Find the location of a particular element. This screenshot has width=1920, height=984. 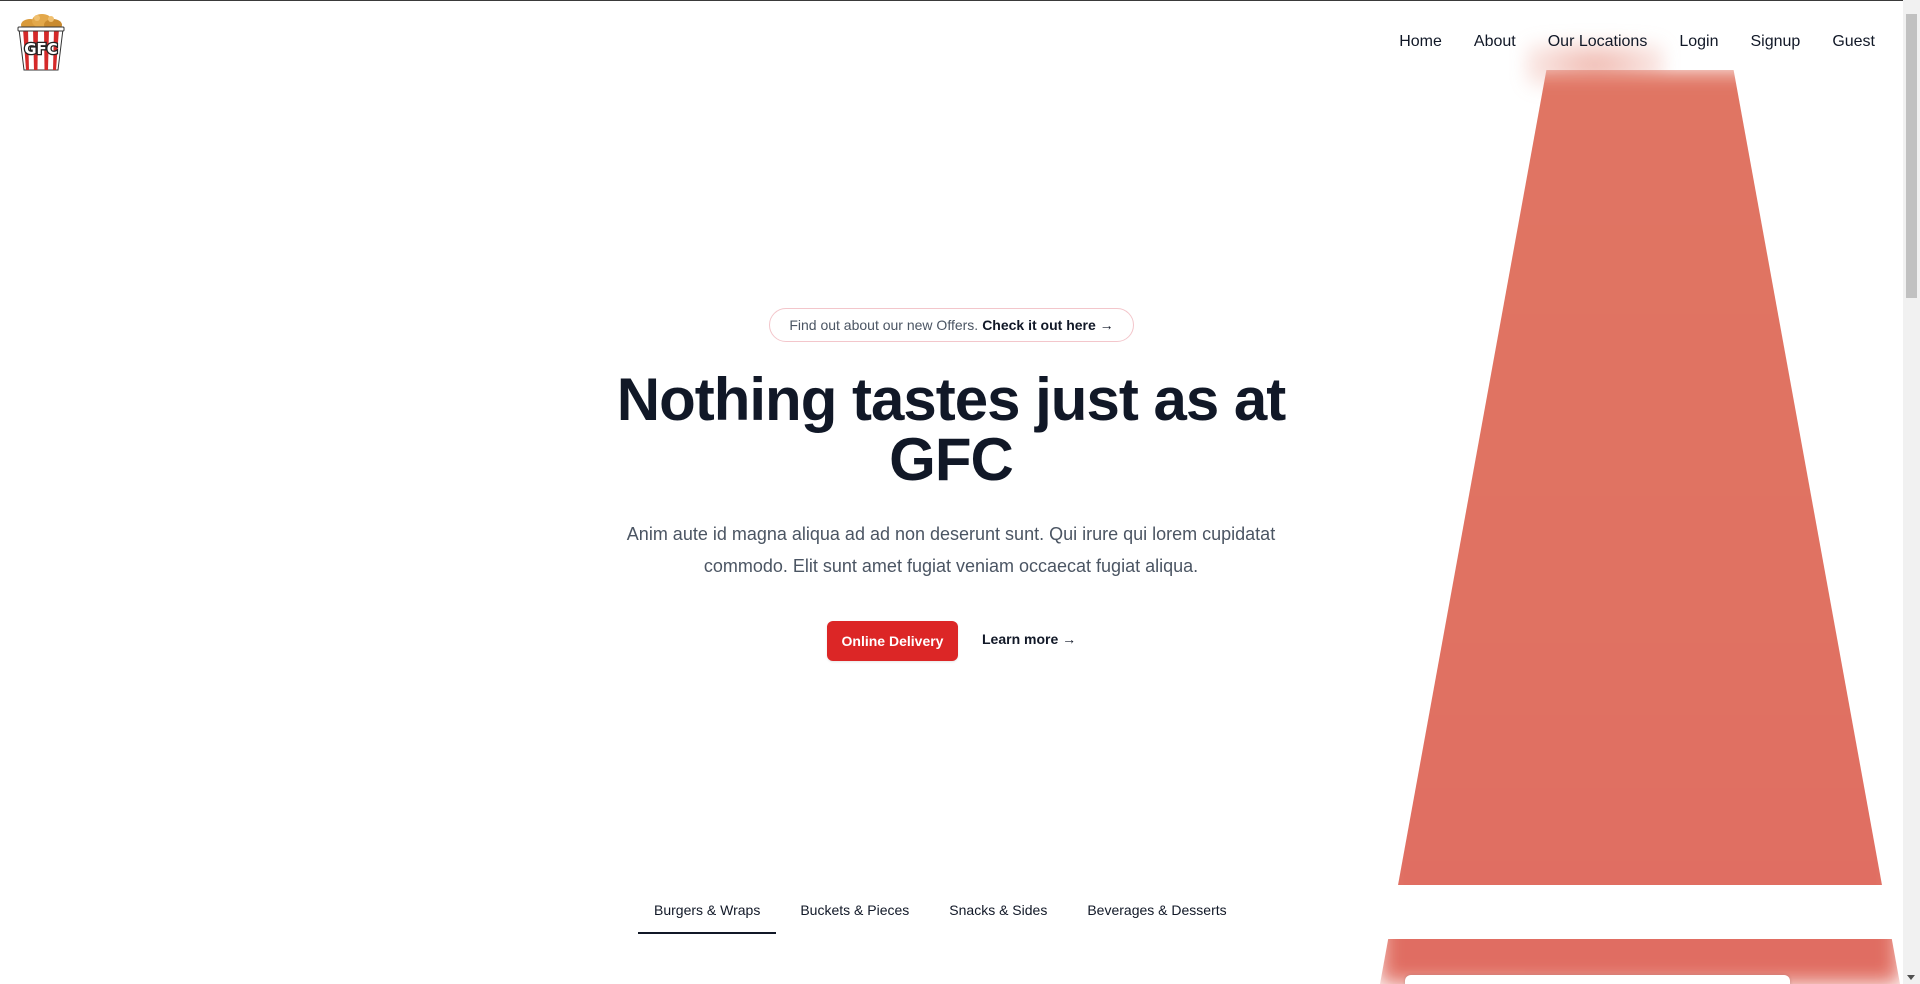

hero-headline: Nothing tastes just as at GFC is located at coordinates (951, 429).